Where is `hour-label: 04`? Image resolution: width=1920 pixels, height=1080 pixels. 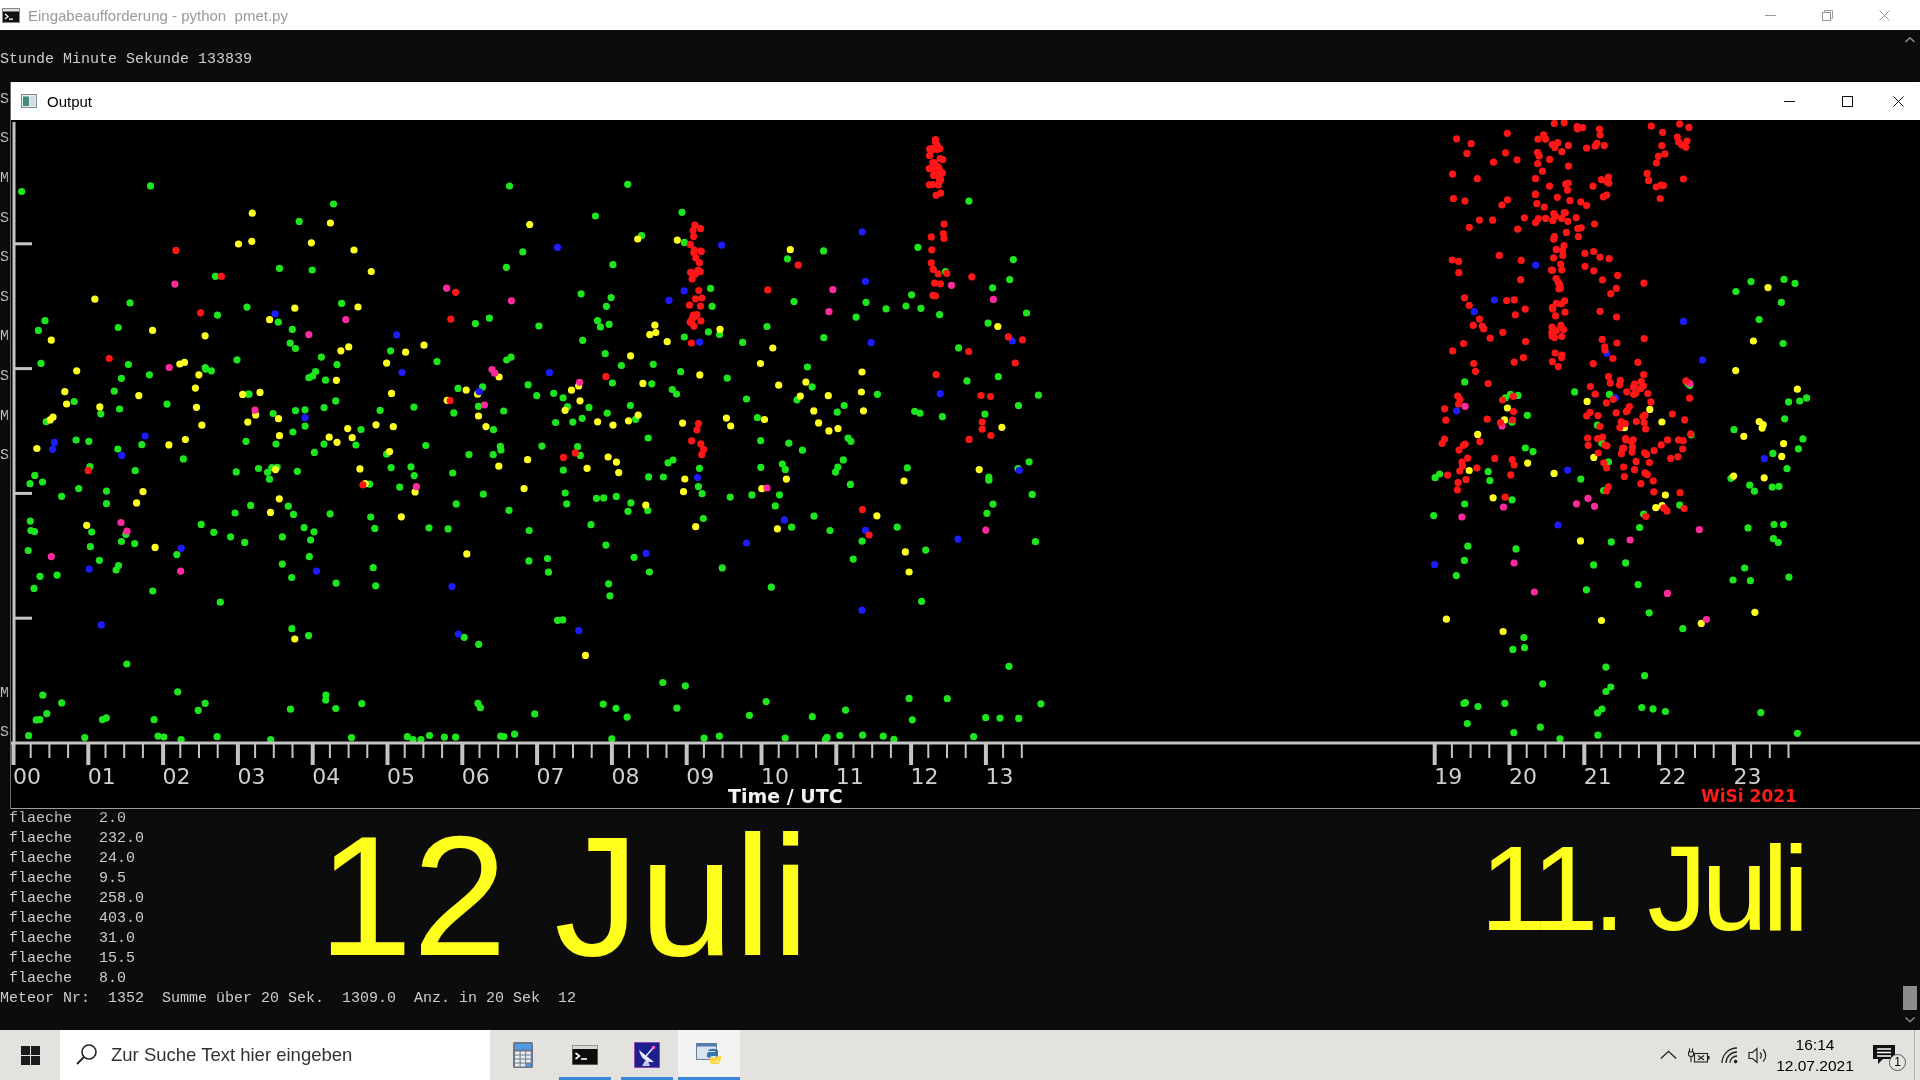
hour-label: 04 is located at coordinates (326, 776).